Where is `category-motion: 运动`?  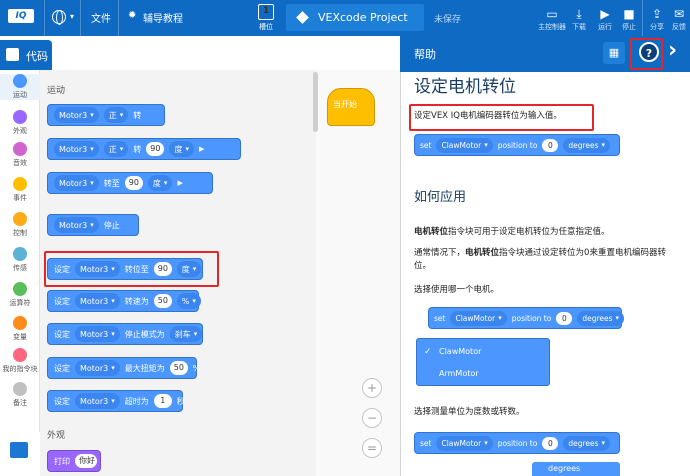
category-motion: 运动 is located at coordinates (20, 87).